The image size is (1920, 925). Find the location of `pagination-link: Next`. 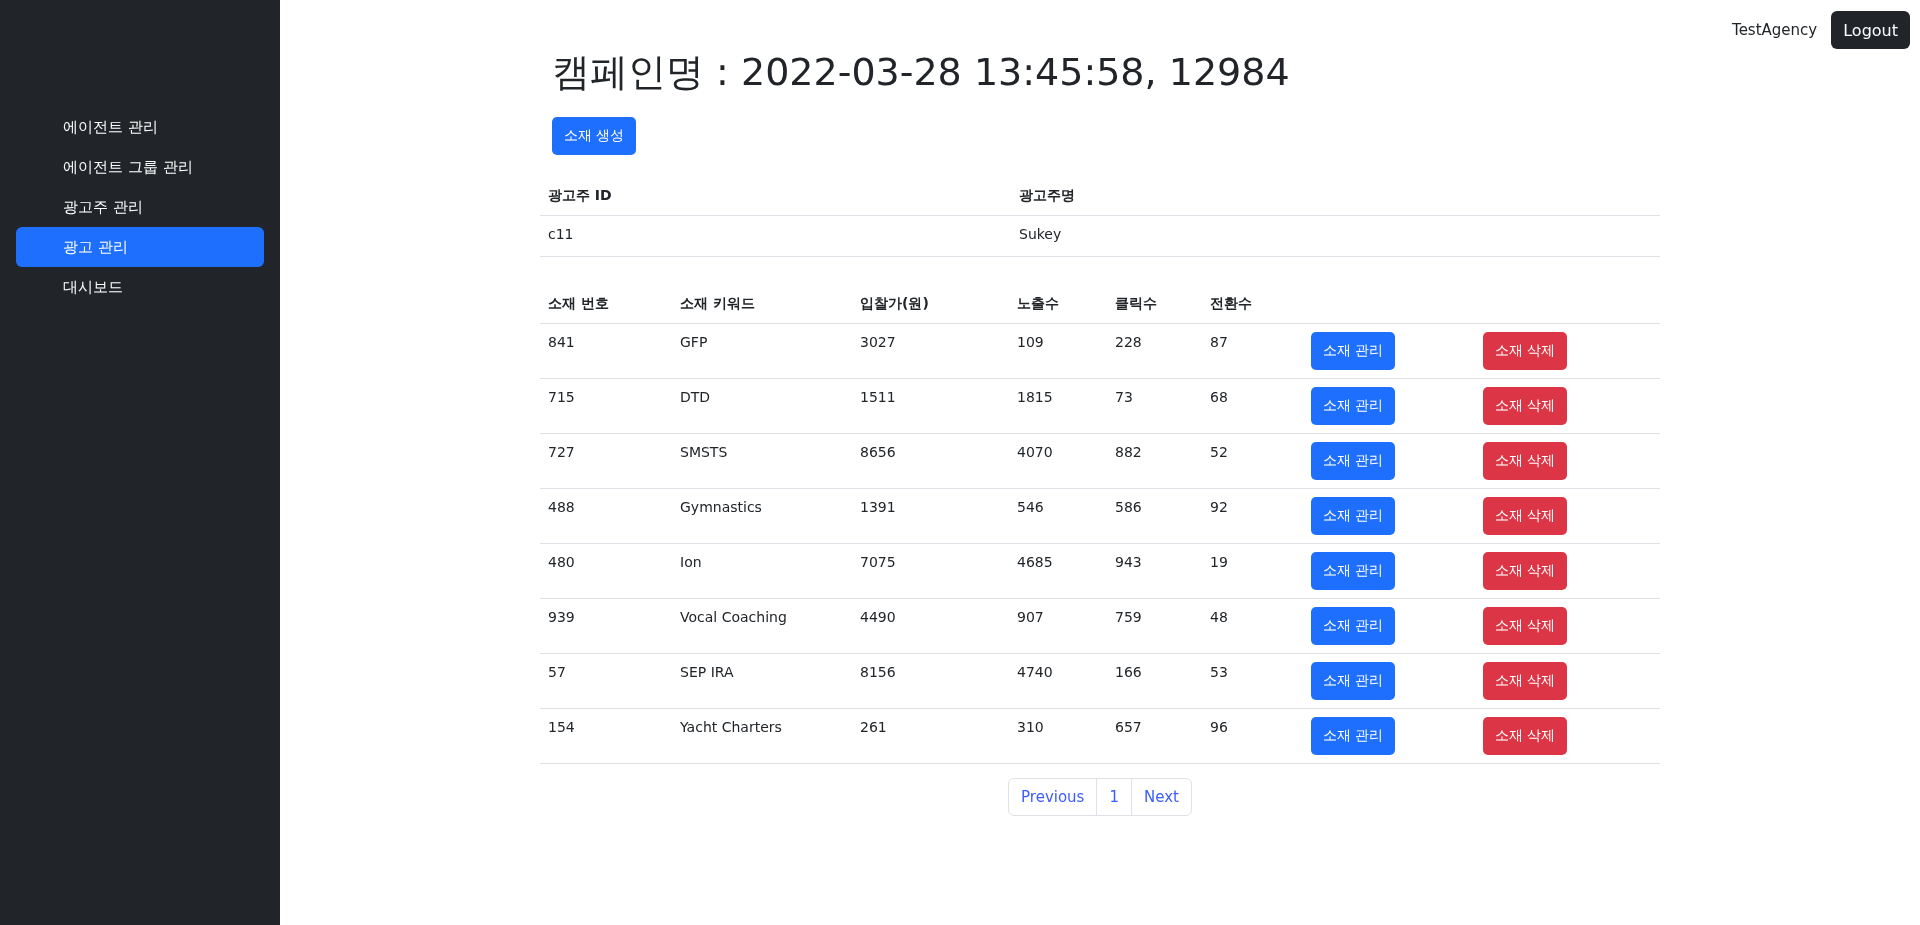

pagination-link: Next is located at coordinates (1161, 797).